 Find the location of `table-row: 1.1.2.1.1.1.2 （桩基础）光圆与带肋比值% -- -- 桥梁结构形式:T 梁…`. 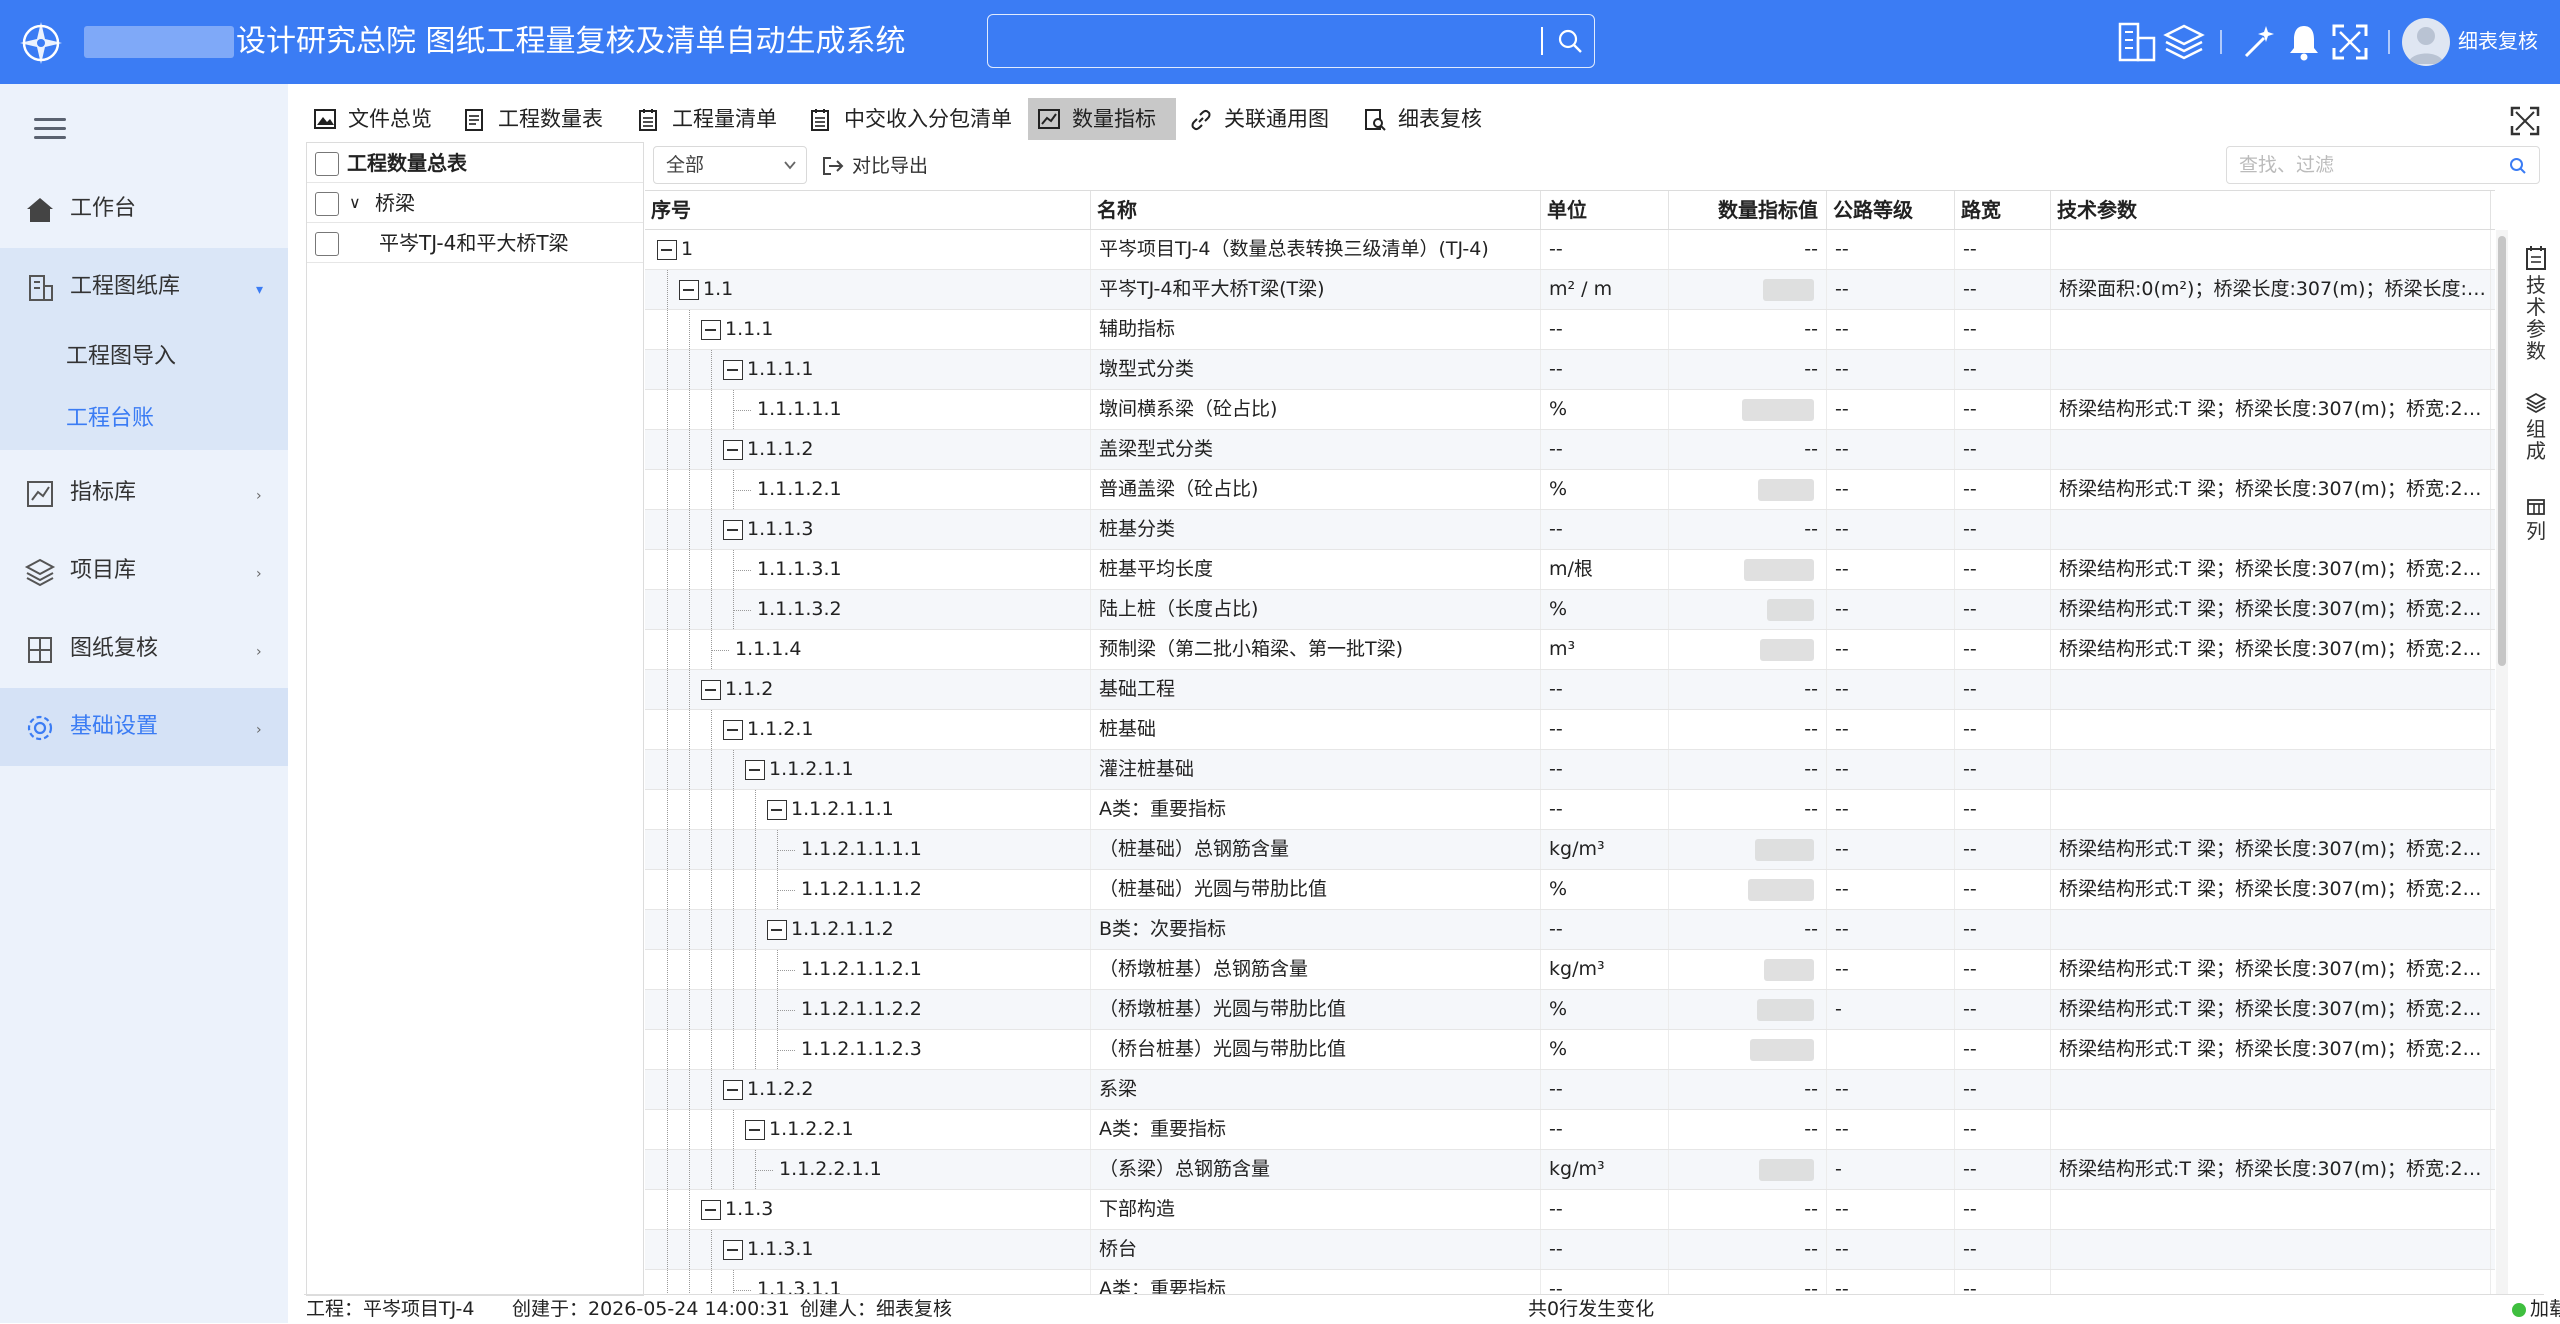

table-row: 1.1.2.1.1.1.2 （桩基础）光圆与带肋比值% -- -- 桥梁结构形式:T 梁… is located at coordinates (1570, 890).